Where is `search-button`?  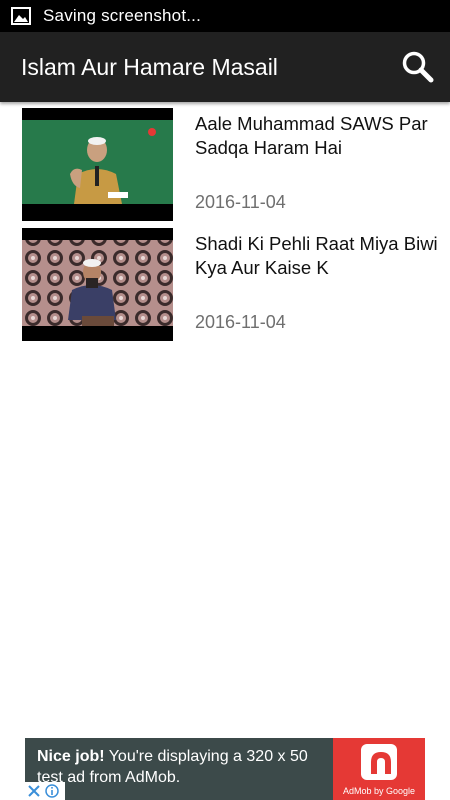 search-button is located at coordinates (418, 67).